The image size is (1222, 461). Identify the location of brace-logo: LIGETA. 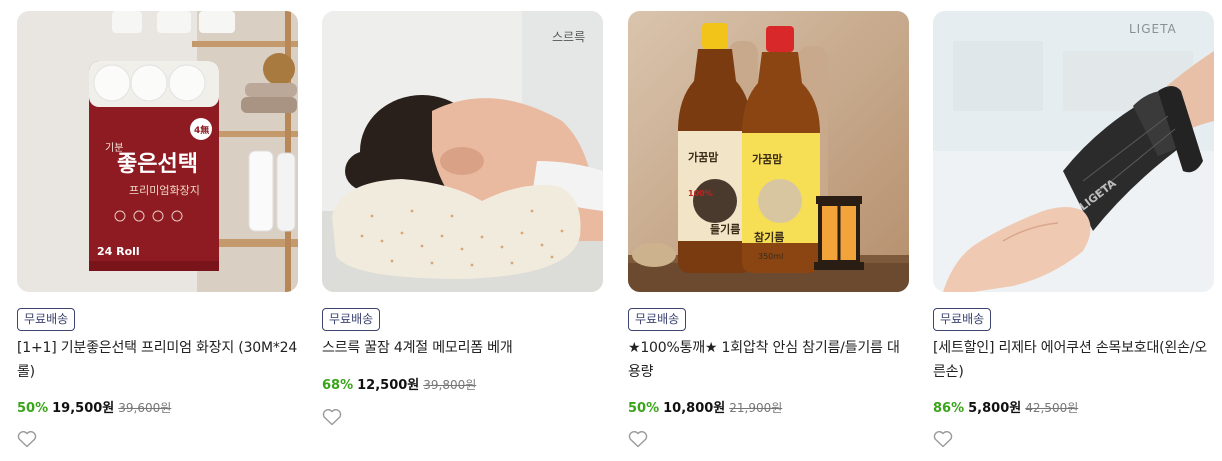
(1153, 29).